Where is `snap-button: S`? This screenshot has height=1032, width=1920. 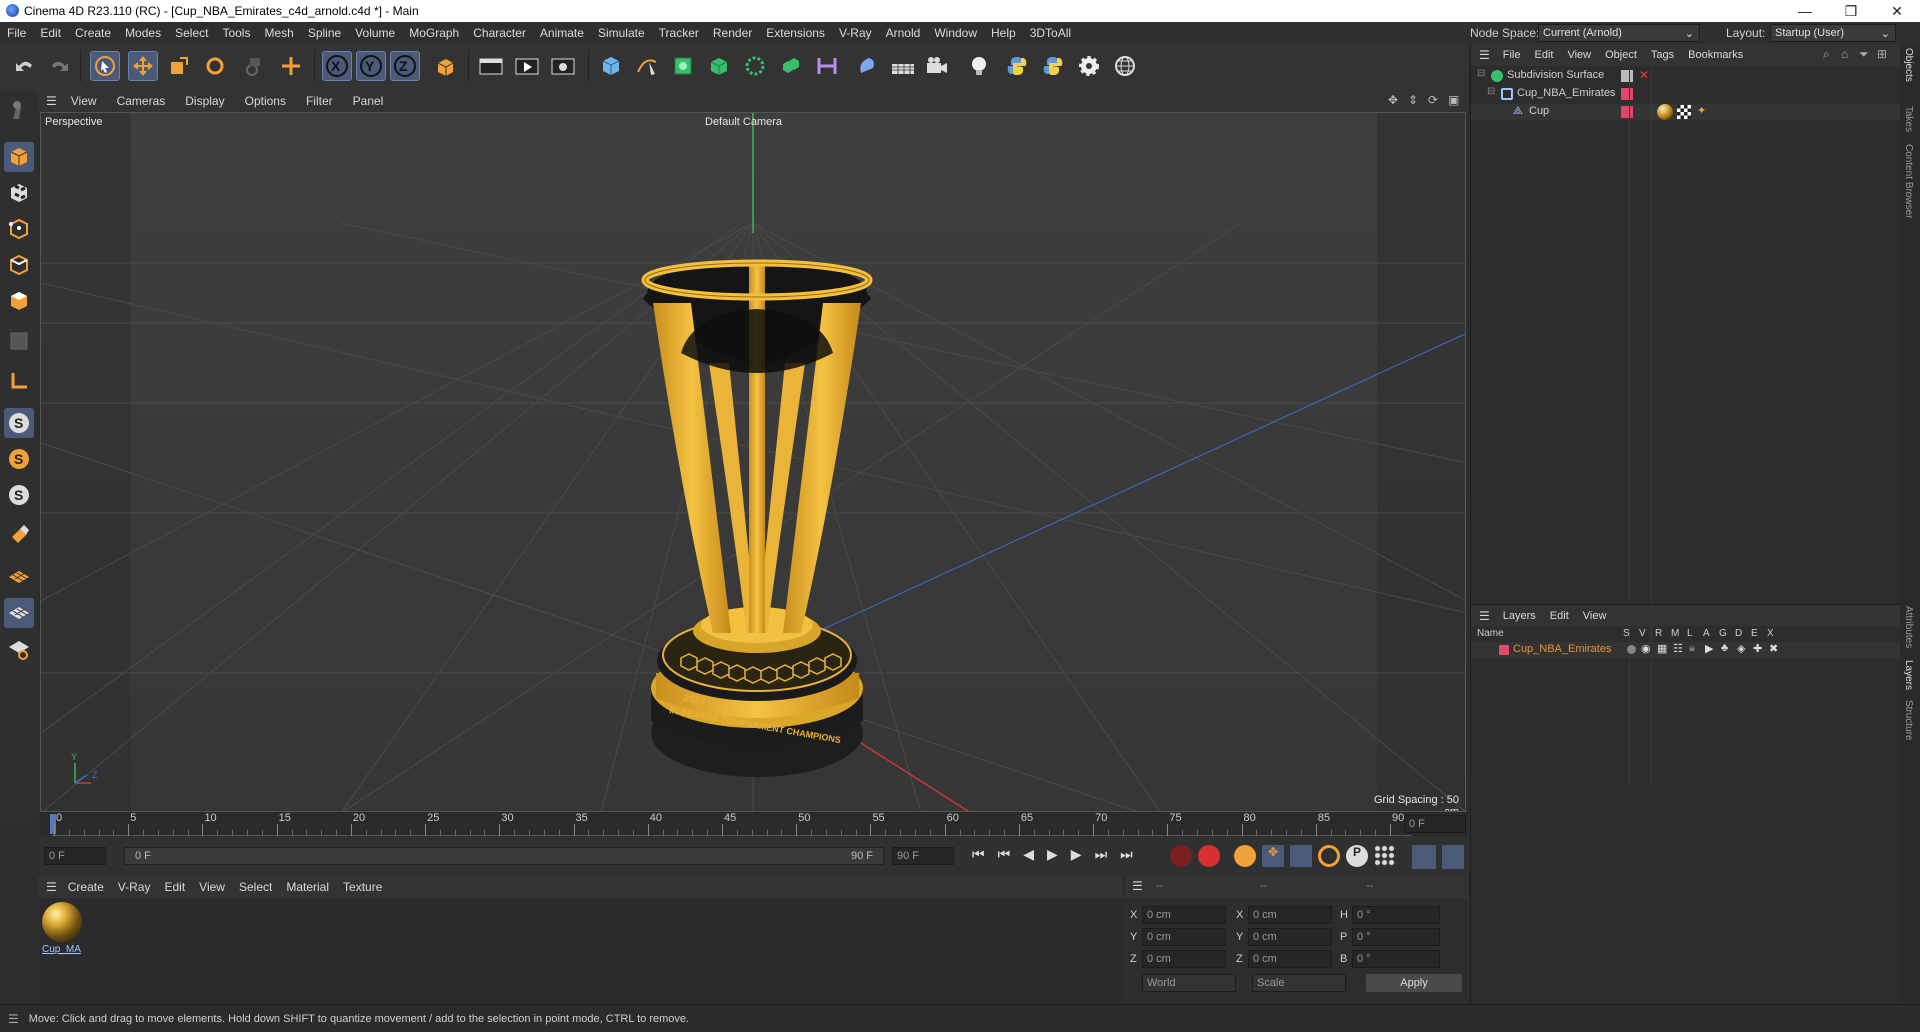
snap-button: S is located at coordinates (19, 423).